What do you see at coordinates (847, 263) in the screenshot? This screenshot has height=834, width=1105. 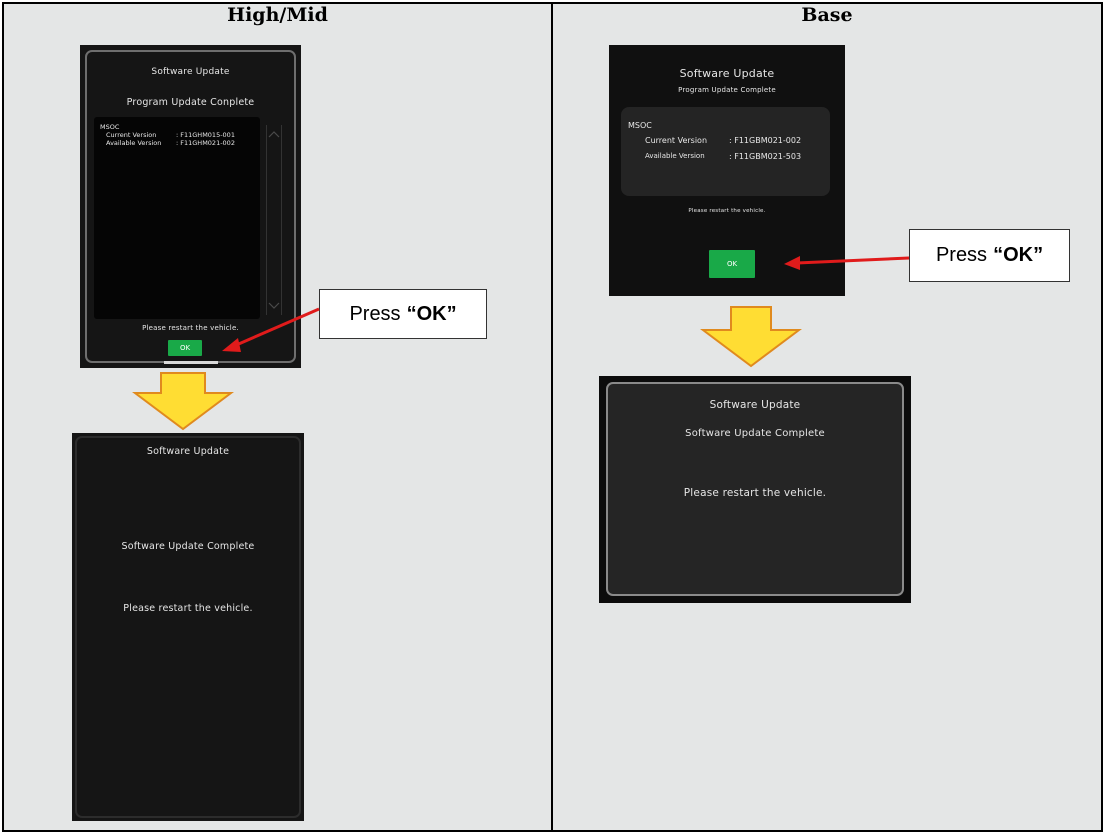 I see `pointer-arrow-base` at bounding box center [847, 263].